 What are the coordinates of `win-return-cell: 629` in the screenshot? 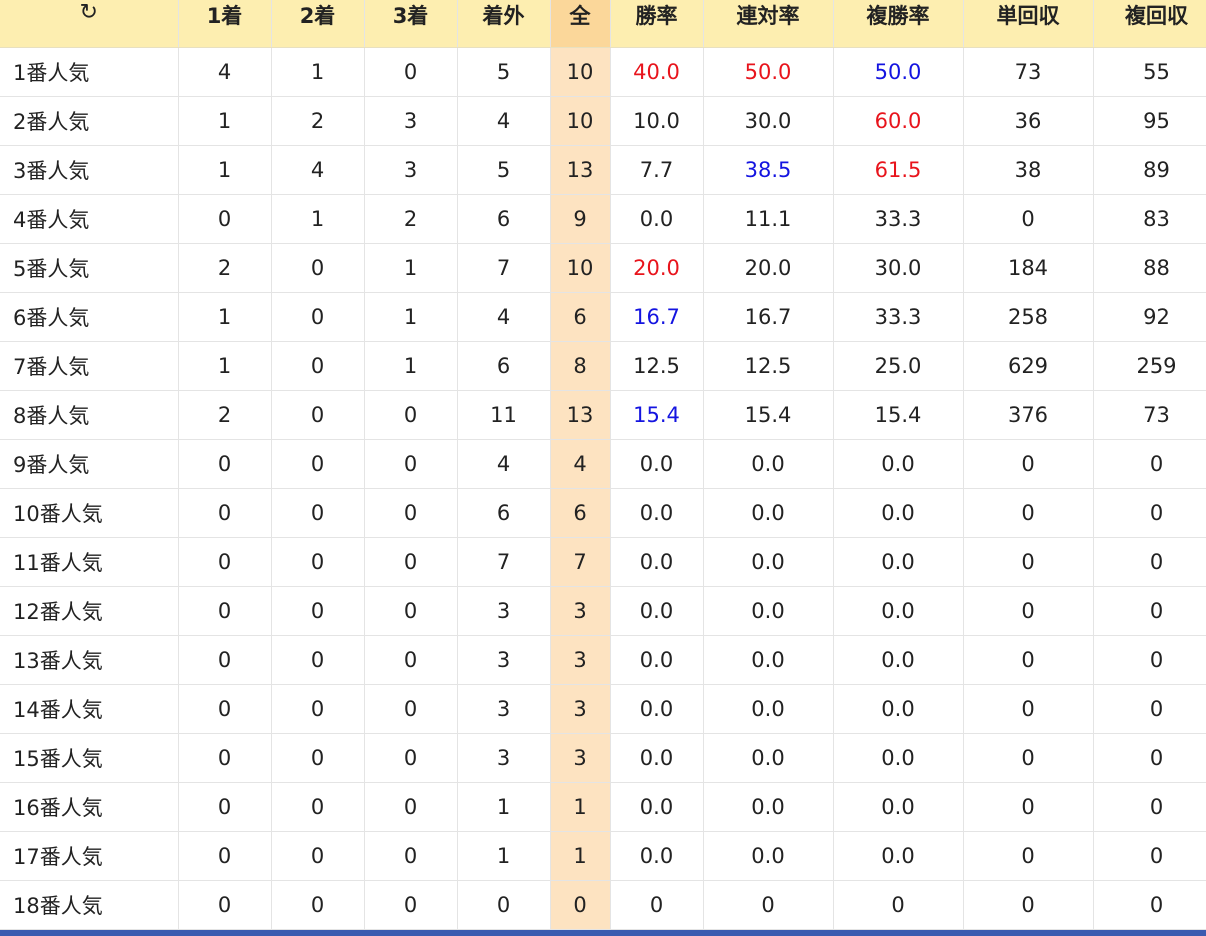 It's located at (1028, 366).